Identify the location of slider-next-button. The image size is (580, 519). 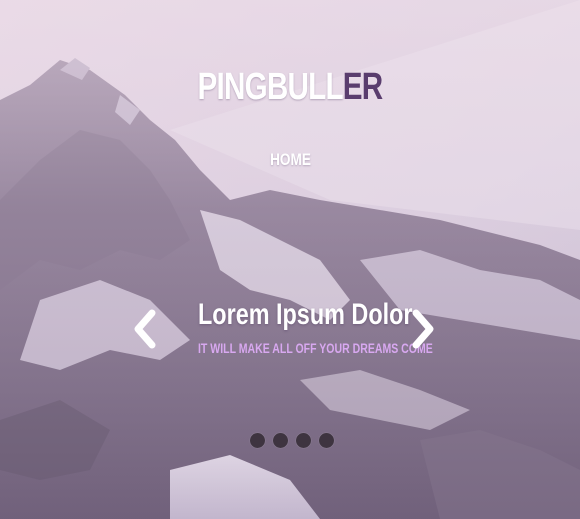
(423, 329).